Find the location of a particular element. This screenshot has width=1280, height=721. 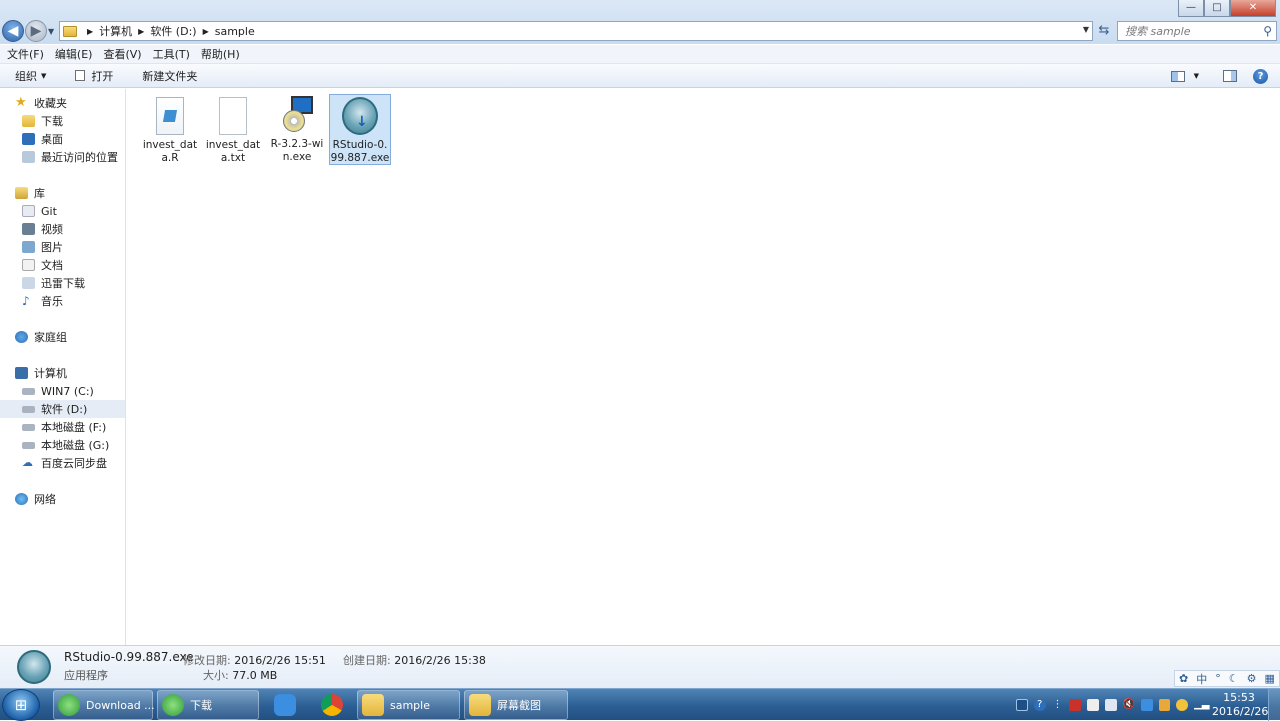

system-tray: ? ⋮ 🔇 ▁▃ is located at coordinates (1114, 705).